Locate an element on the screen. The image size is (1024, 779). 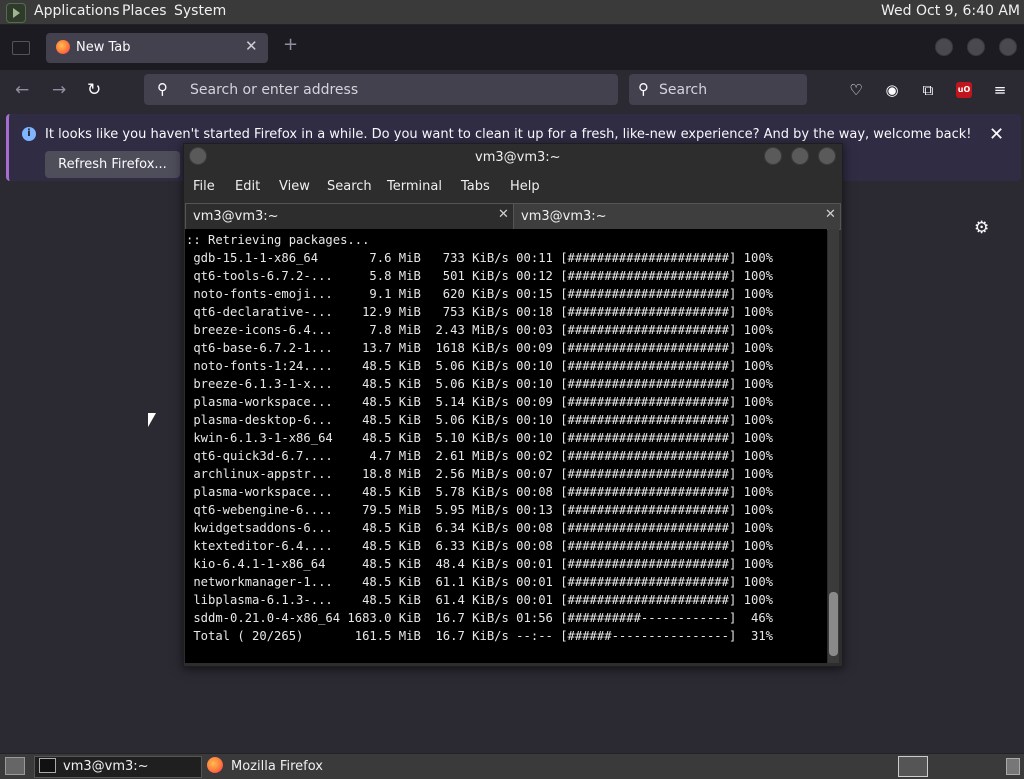
forward-arrow-icon: → is located at coordinates (59, 90).